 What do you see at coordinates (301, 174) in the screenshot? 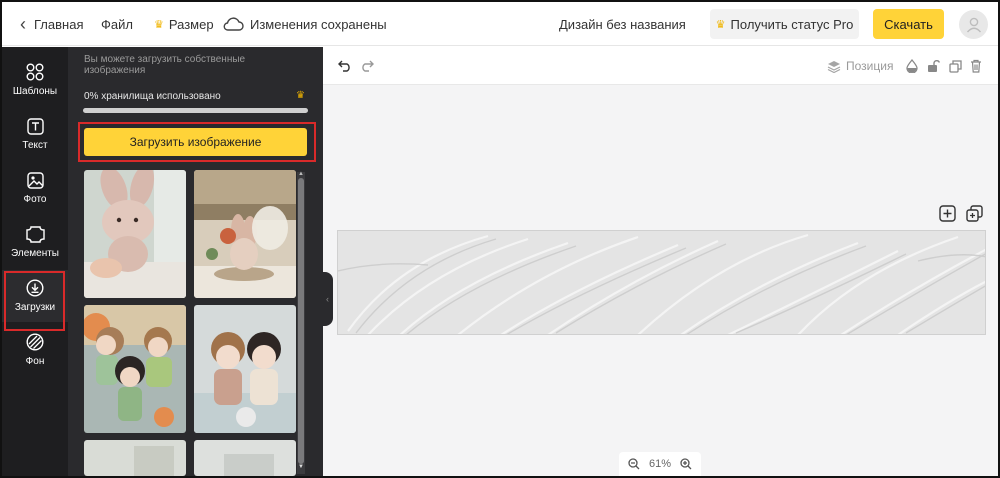
I see `scroll-up-arrow-icon: ▲` at bounding box center [301, 174].